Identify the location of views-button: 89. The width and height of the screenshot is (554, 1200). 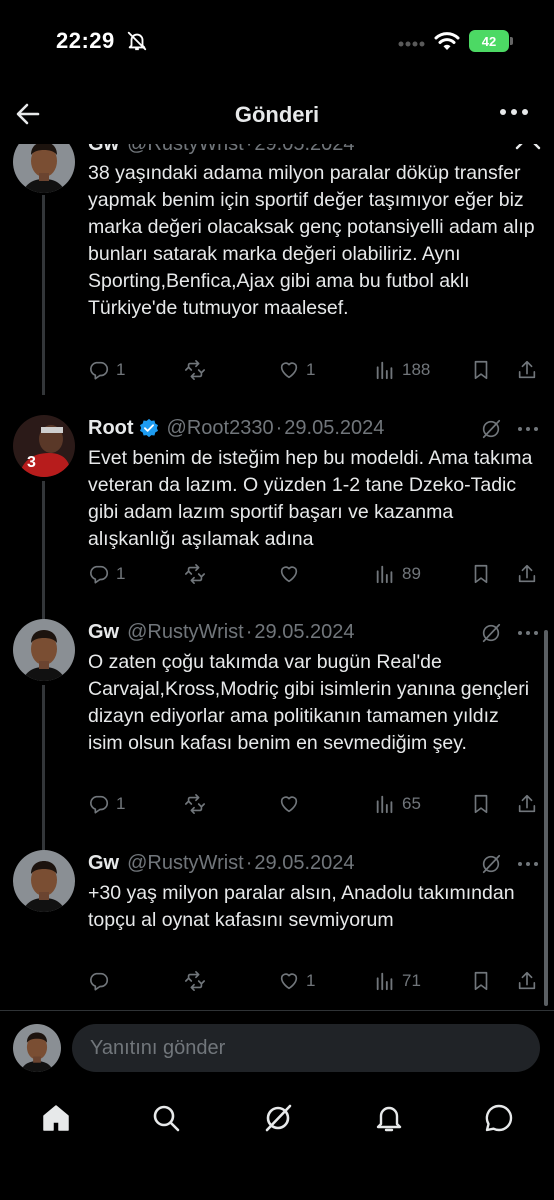
(397, 574).